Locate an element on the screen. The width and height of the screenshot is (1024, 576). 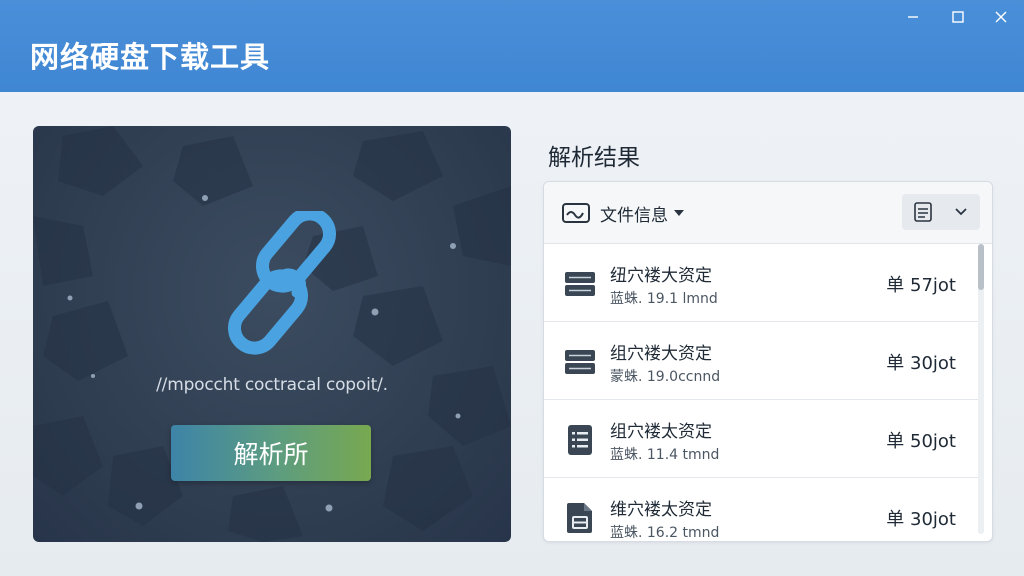
file-icon is located at coordinates (579, 518).